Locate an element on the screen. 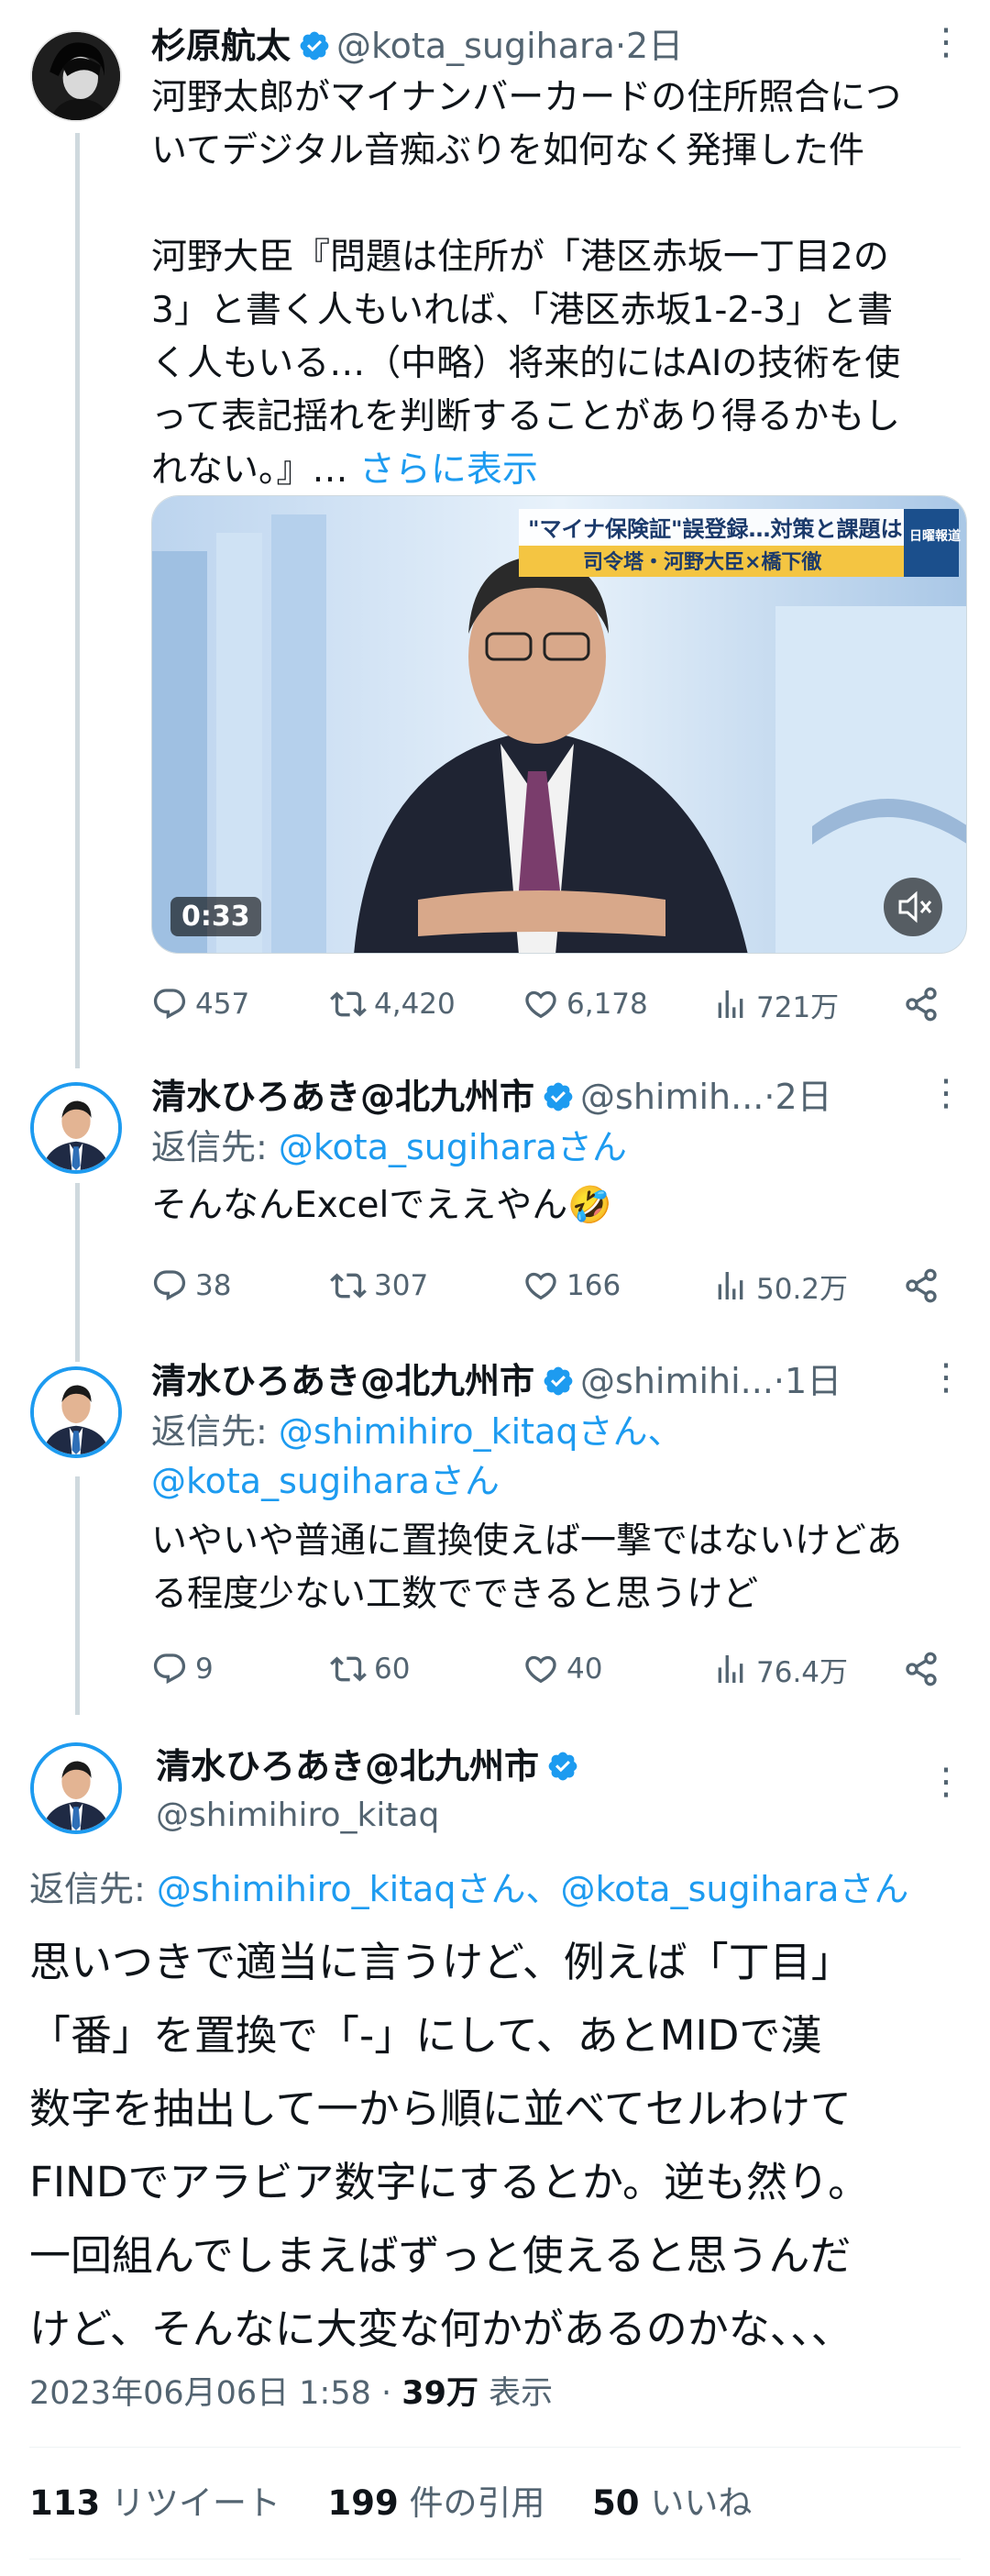  like-button: 166 is located at coordinates (571, 1285).